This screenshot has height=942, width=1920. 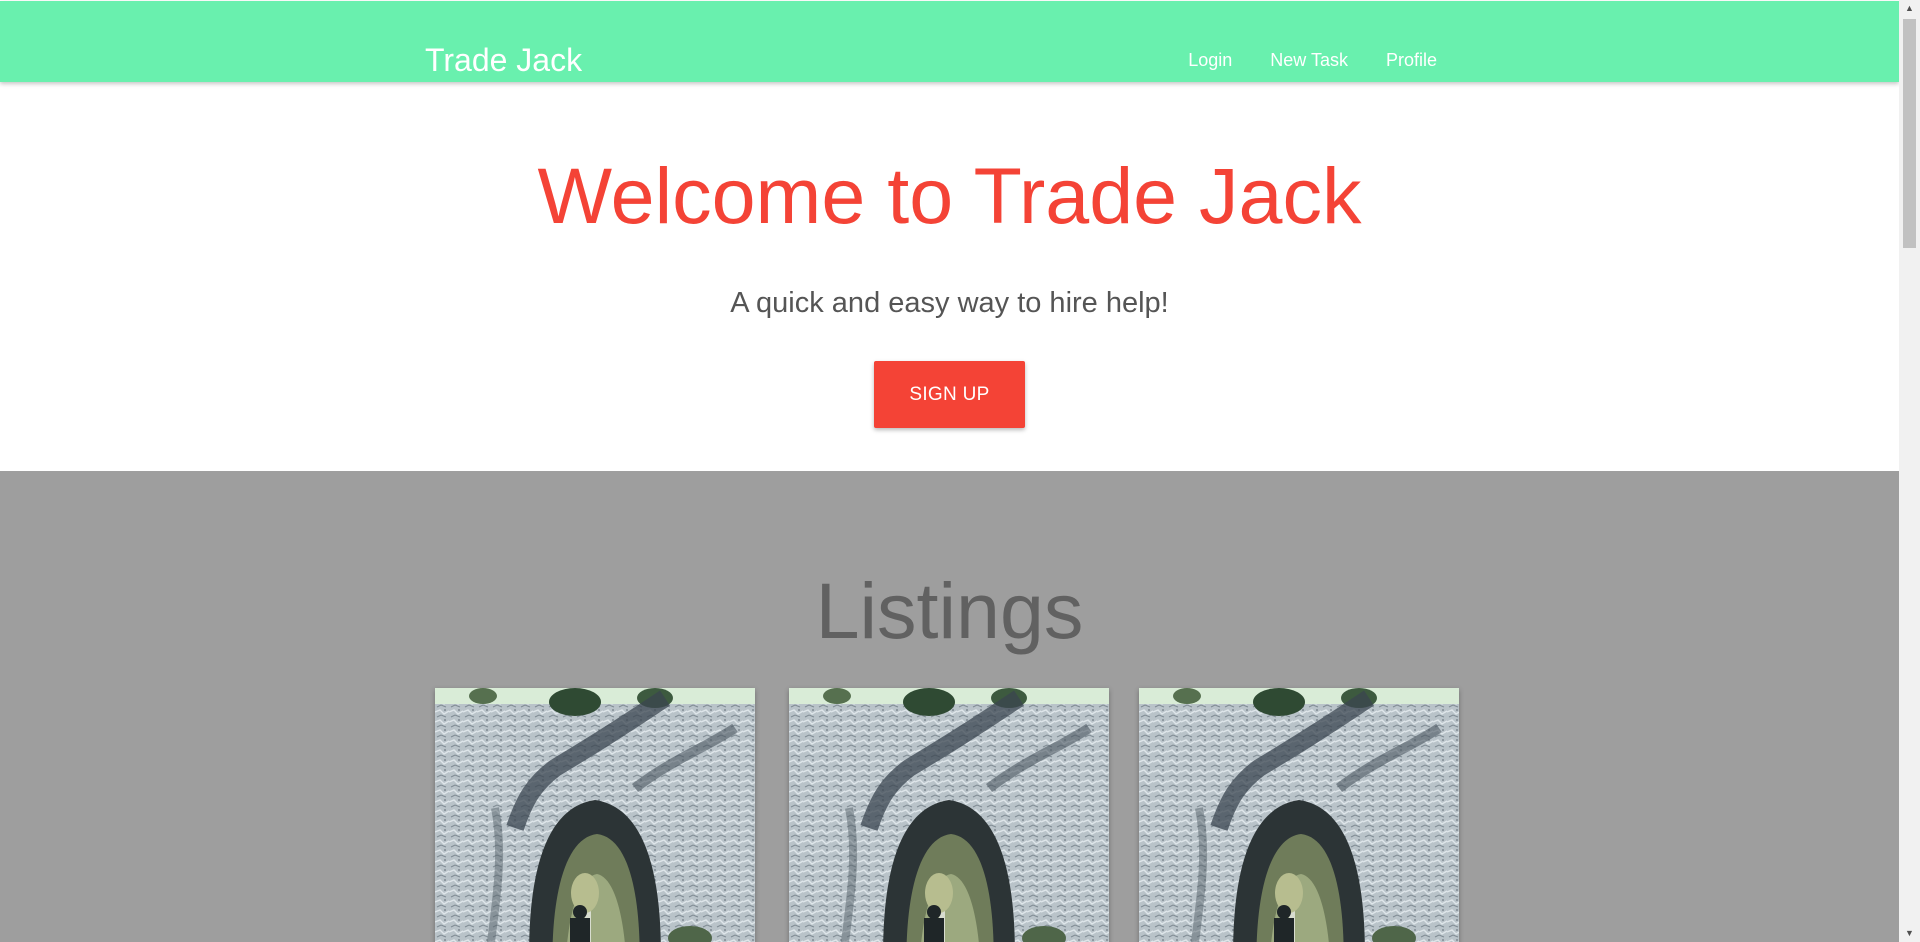 What do you see at coordinates (1909, 8) in the screenshot?
I see `triangle-up-icon: ▲` at bounding box center [1909, 8].